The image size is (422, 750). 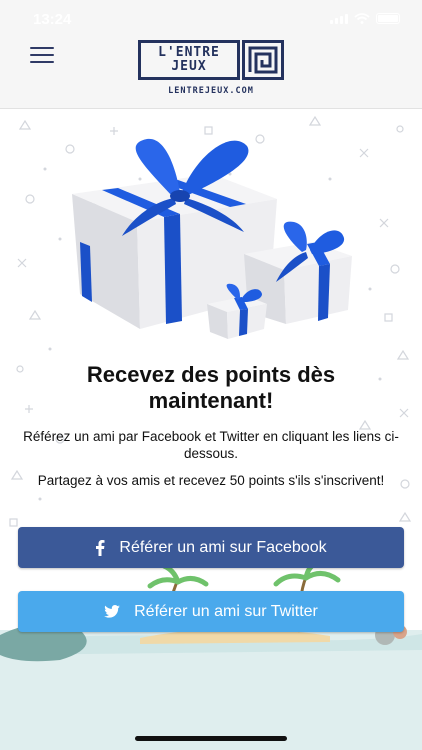 I want to click on logo-line-2: JEUX, so click(x=189, y=66).